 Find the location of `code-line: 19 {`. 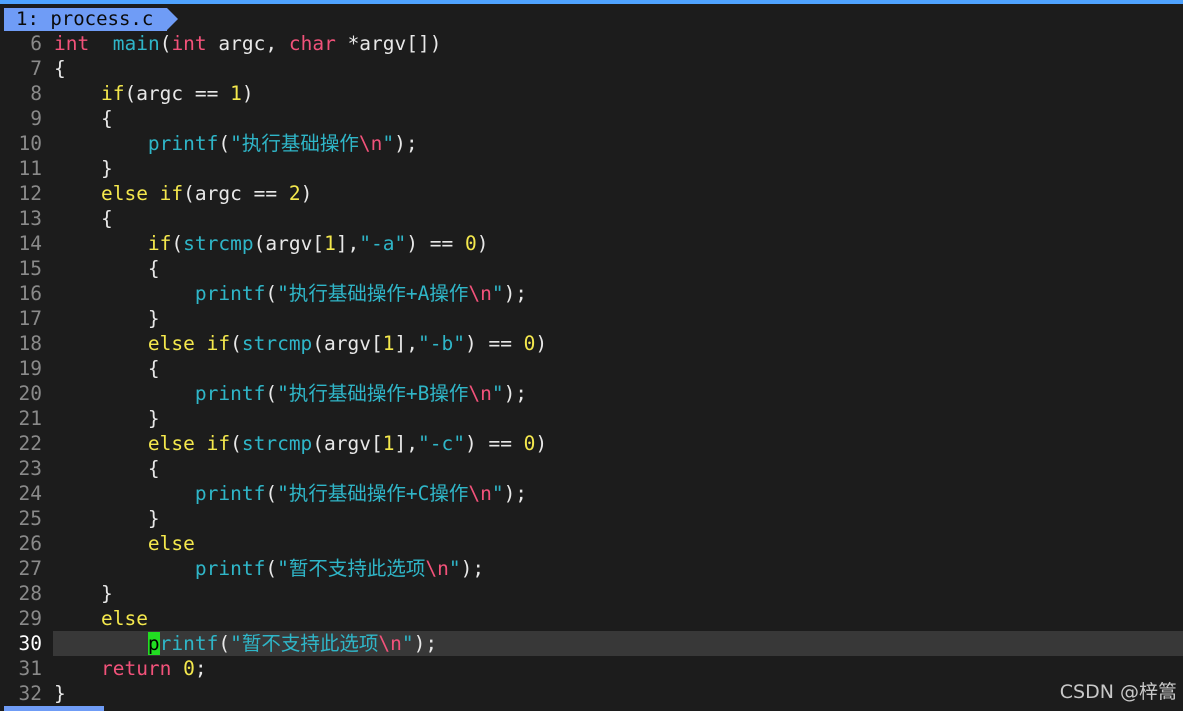

code-line: 19 { is located at coordinates (591, 368).